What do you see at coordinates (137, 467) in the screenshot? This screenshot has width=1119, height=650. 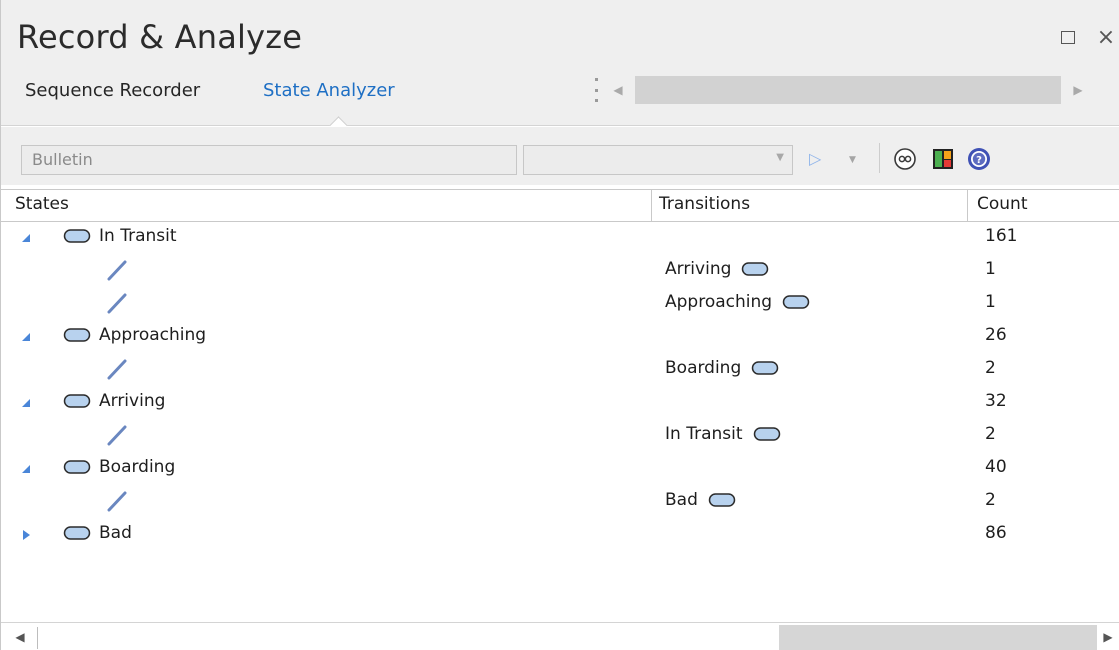 I see `state-name: Boarding` at bounding box center [137, 467].